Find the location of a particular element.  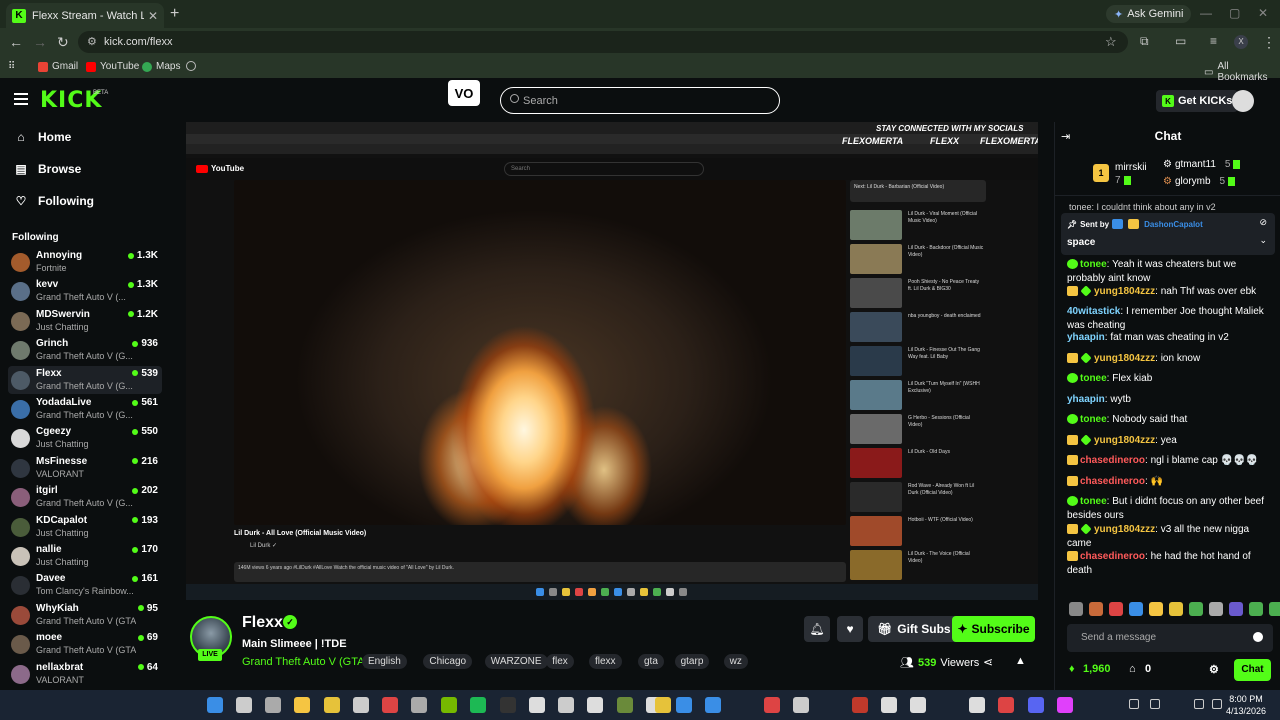

share-icon: ⋖ is located at coordinates (988, 662).